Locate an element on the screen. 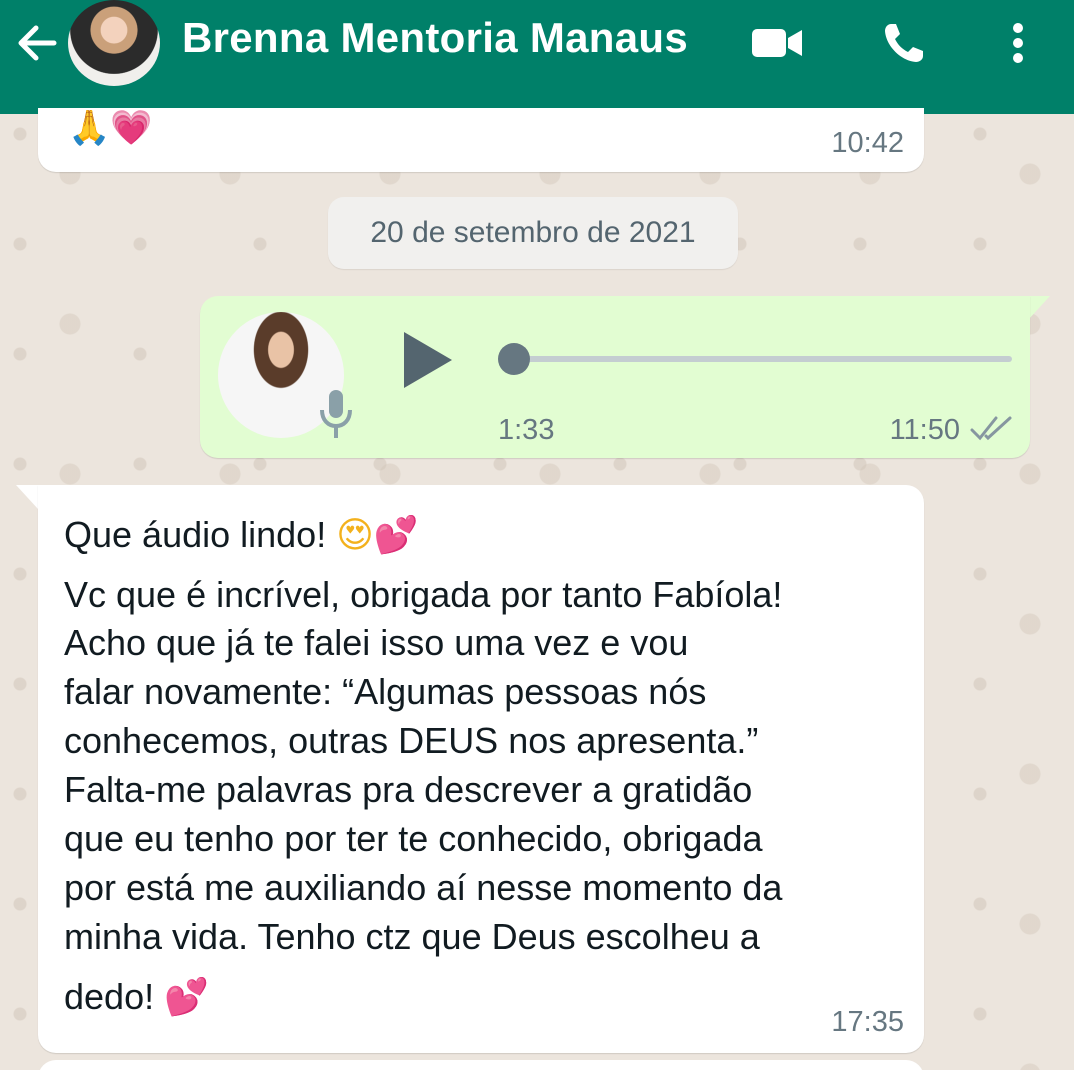 The image size is (1074, 1070). chat-header: Brenna Mentoria Manaus is located at coordinates (537, 57).